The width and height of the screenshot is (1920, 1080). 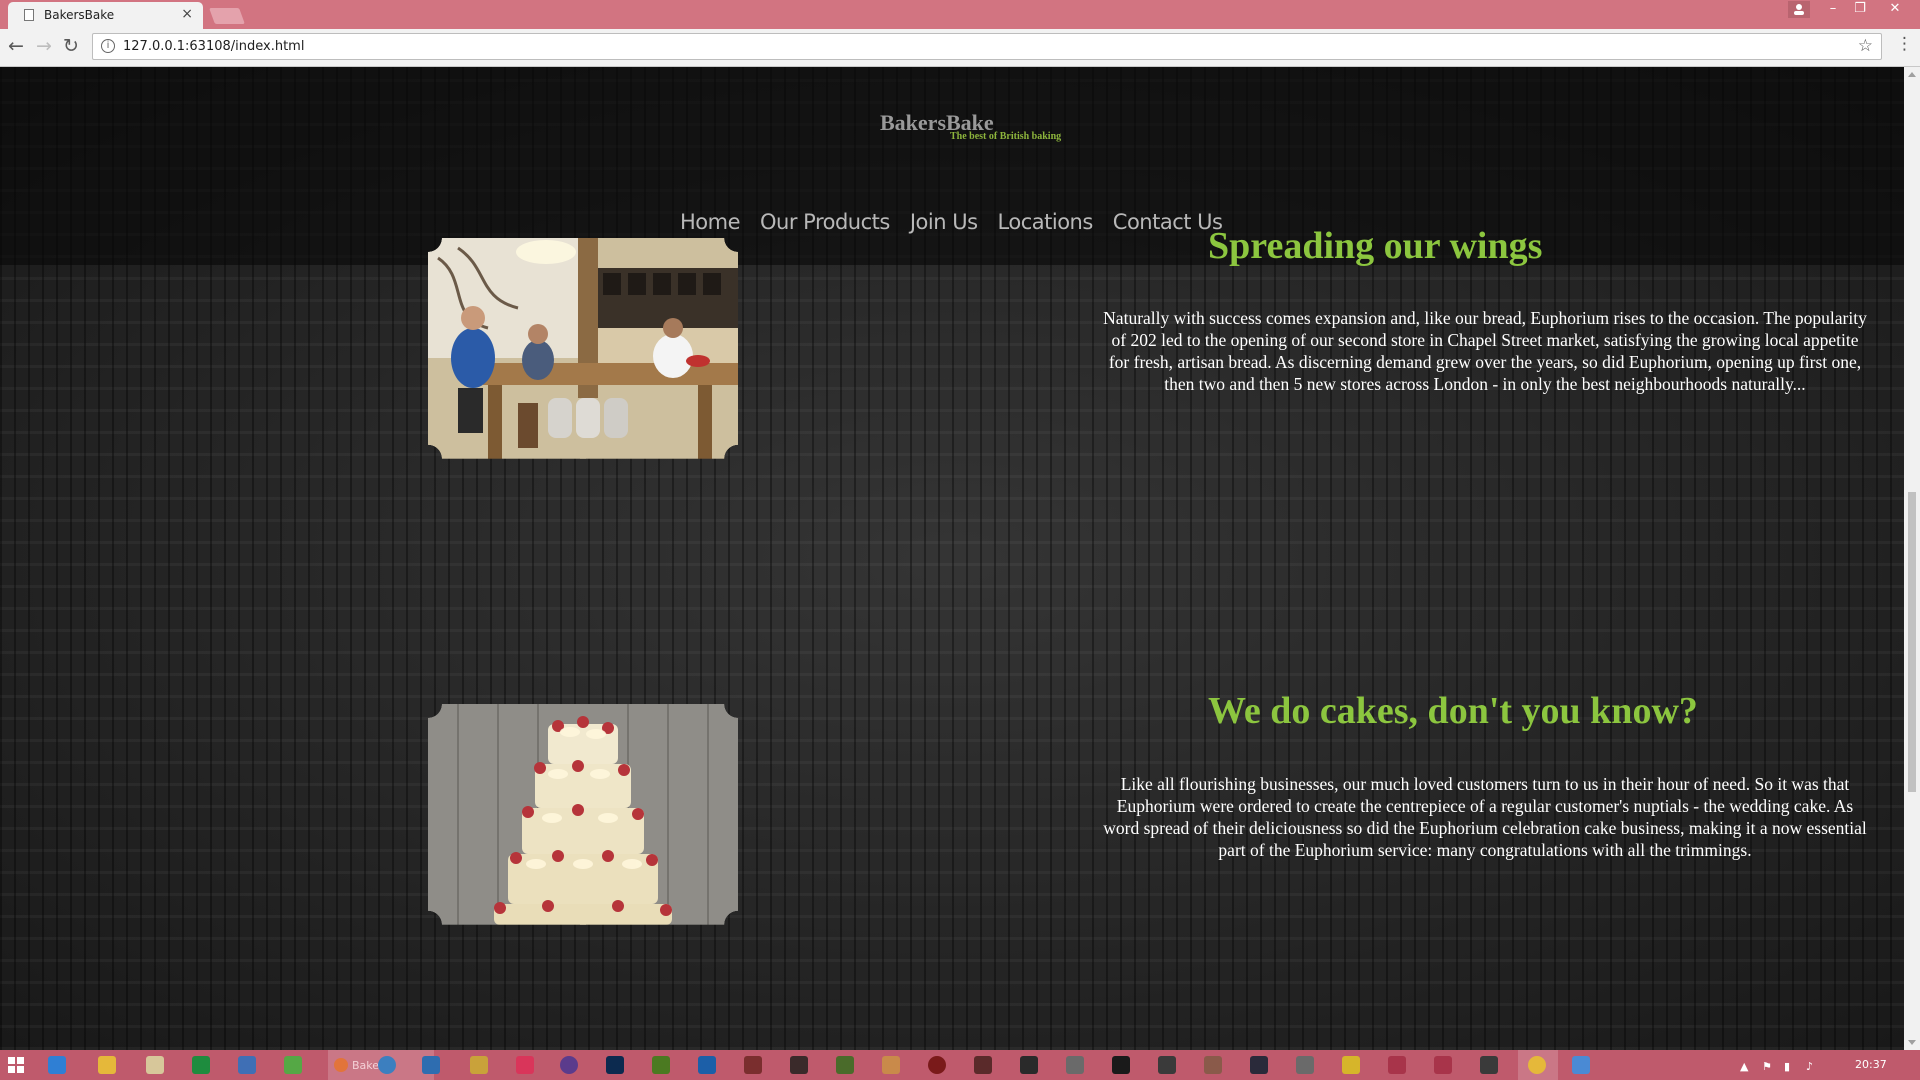 What do you see at coordinates (707, 1065) in the screenshot?
I see `app-blue-icon` at bounding box center [707, 1065].